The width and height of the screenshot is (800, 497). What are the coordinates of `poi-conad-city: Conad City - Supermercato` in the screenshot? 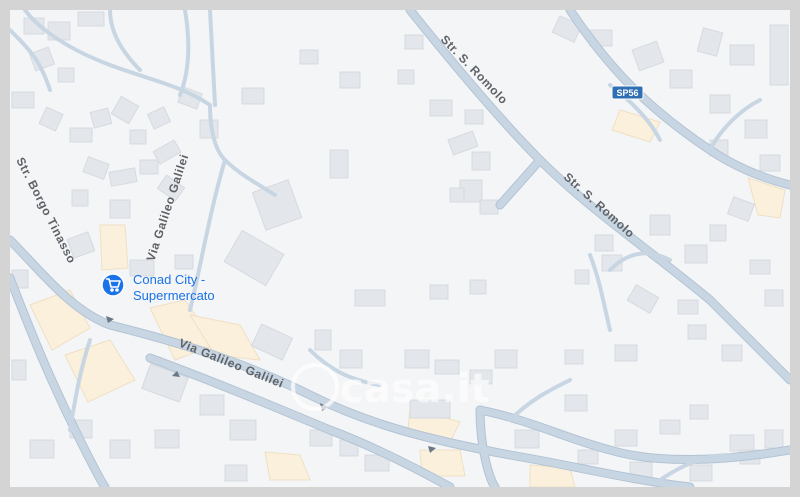 It's located at (158, 287).